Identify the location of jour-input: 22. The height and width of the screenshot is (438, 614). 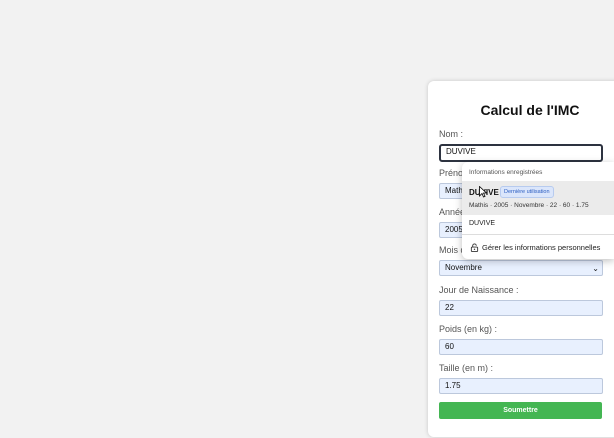
(521, 308).